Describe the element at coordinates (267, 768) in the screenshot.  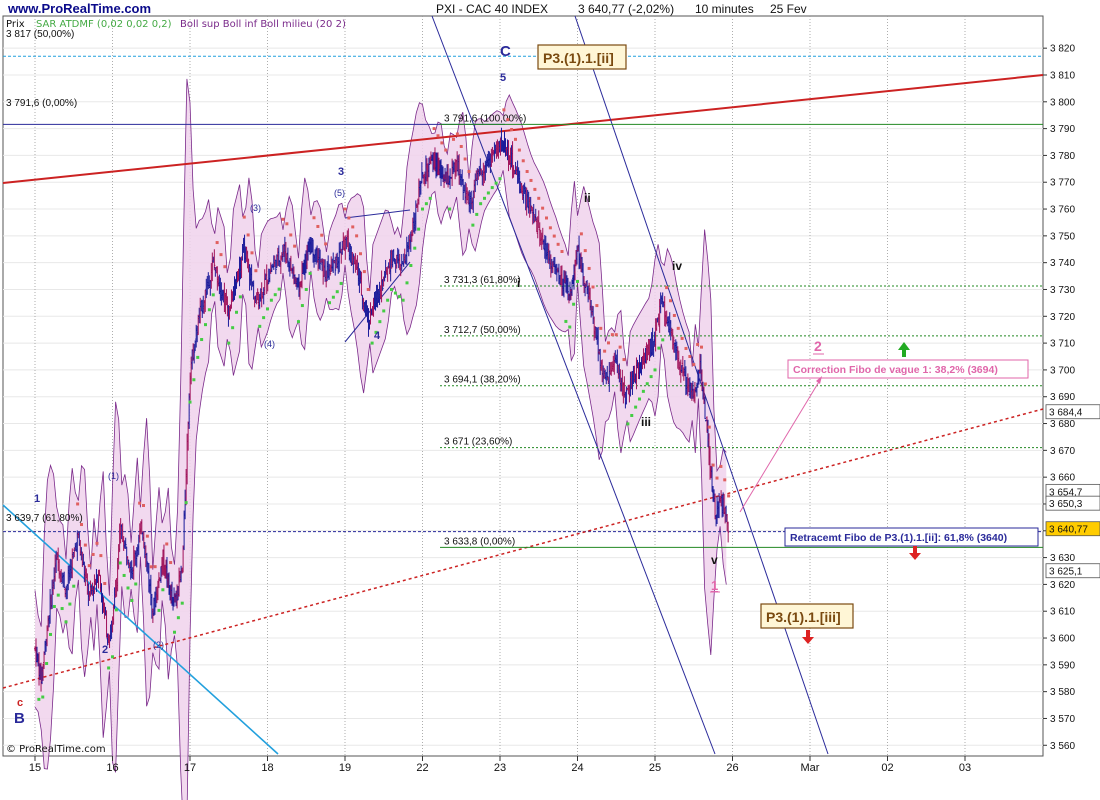
I see `x-tick-label: 18` at that location.